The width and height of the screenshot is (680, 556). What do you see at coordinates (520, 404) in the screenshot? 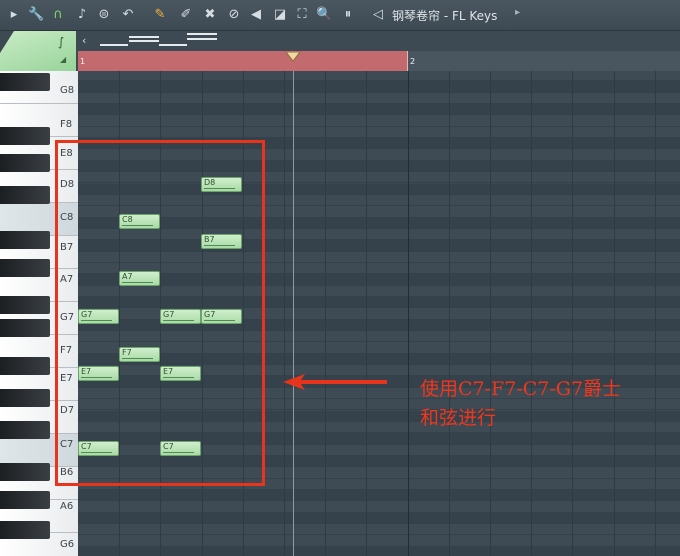
I see `annotation-text: 使用C7-F7-C7-G7爵士 和弦进行` at bounding box center [520, 404].